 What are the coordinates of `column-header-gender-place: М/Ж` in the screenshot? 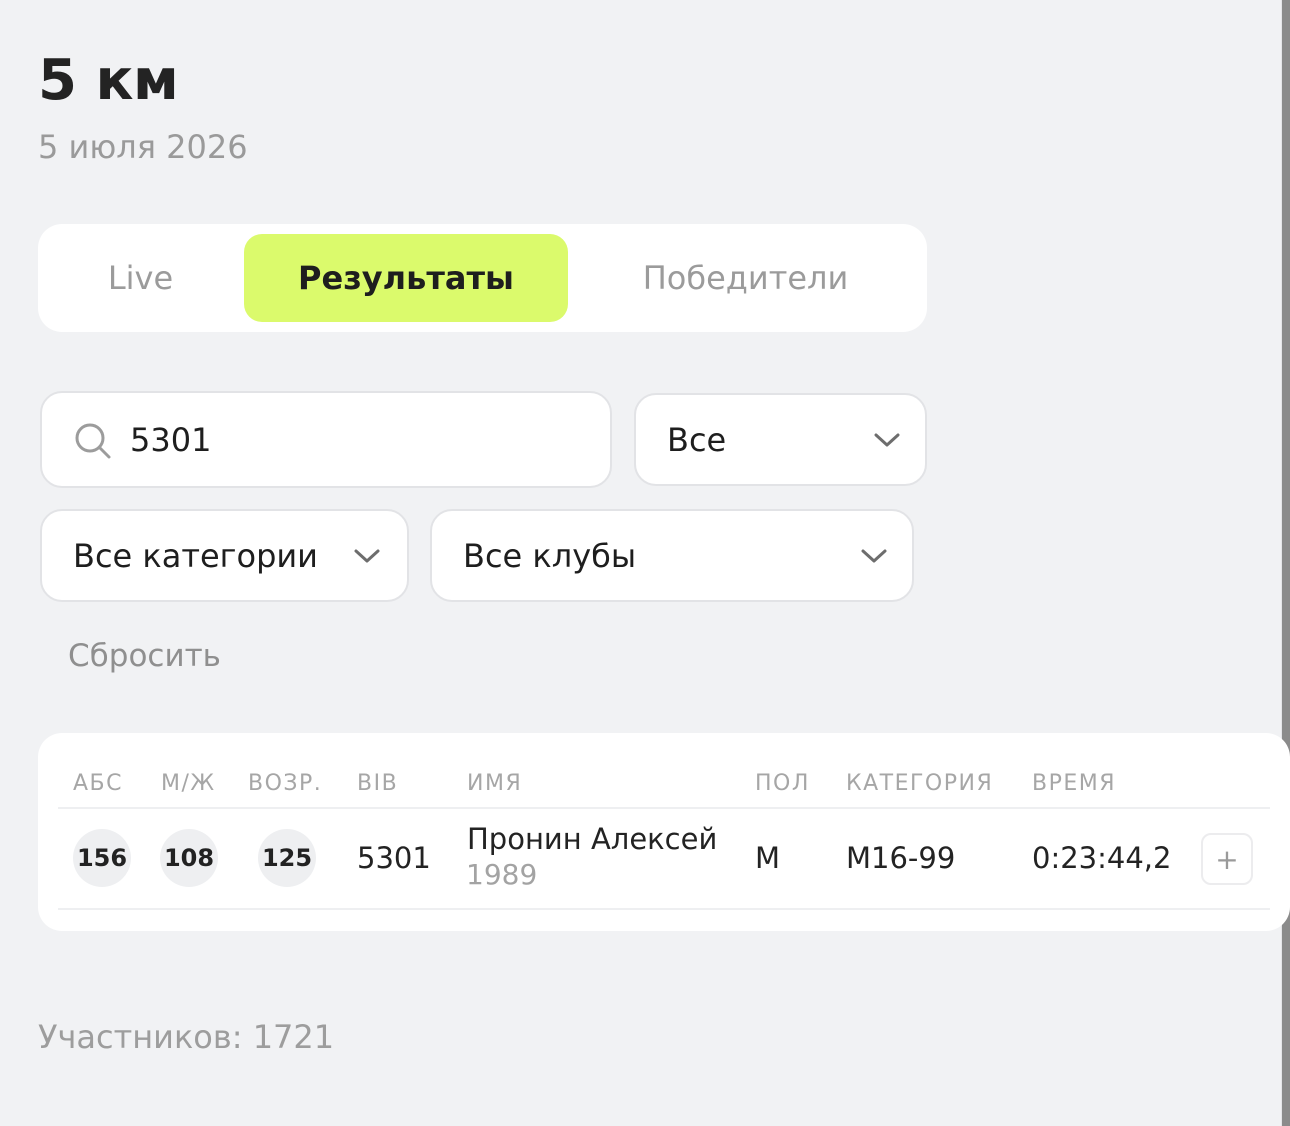 It's located at (188, 783).